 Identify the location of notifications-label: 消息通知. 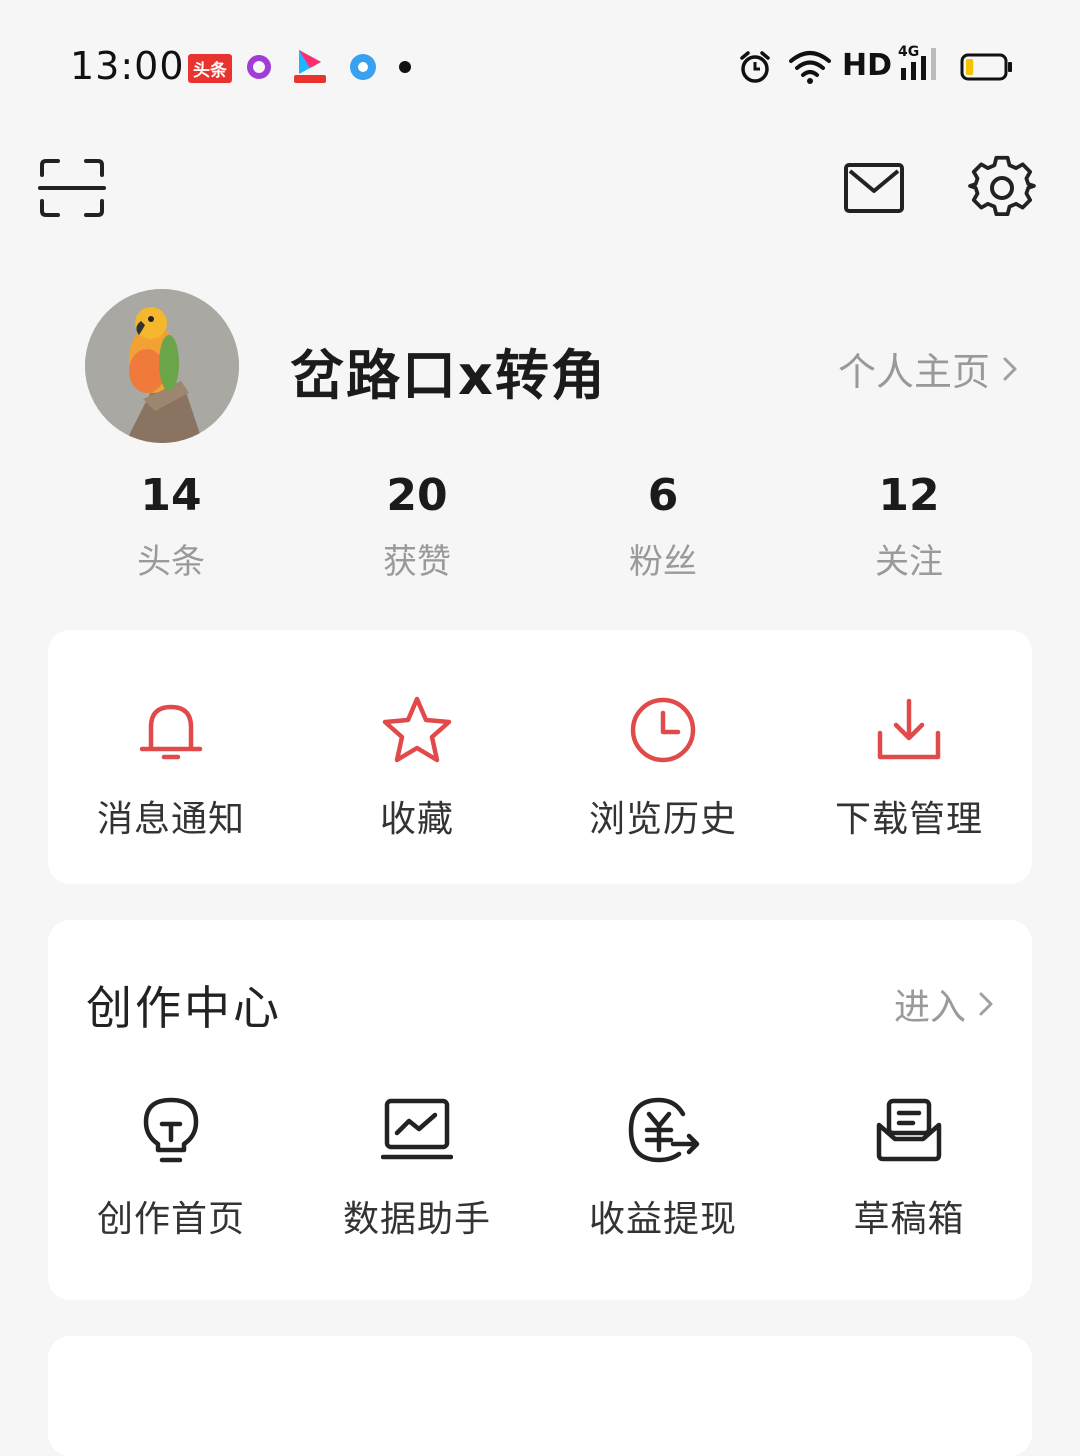
(170, 819).